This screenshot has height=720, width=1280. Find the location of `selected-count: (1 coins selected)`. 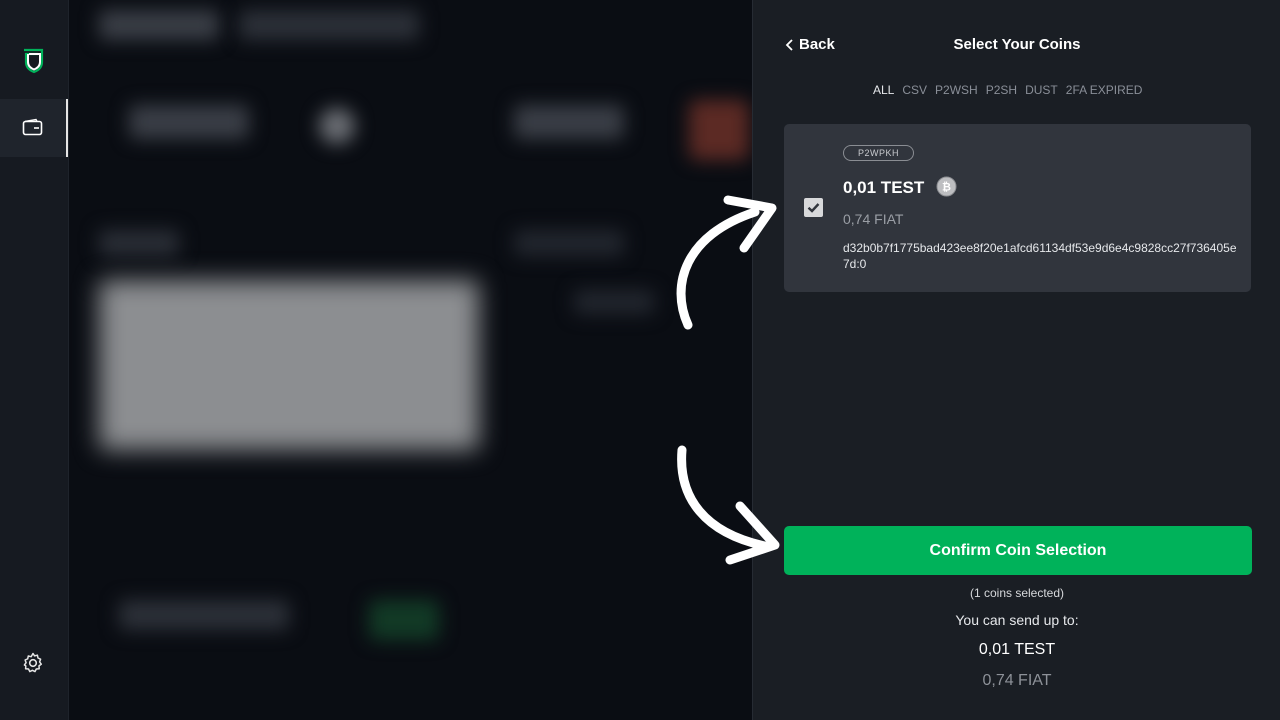

selected-count: (1 coins selected) is located at coordinates (1017, 593).